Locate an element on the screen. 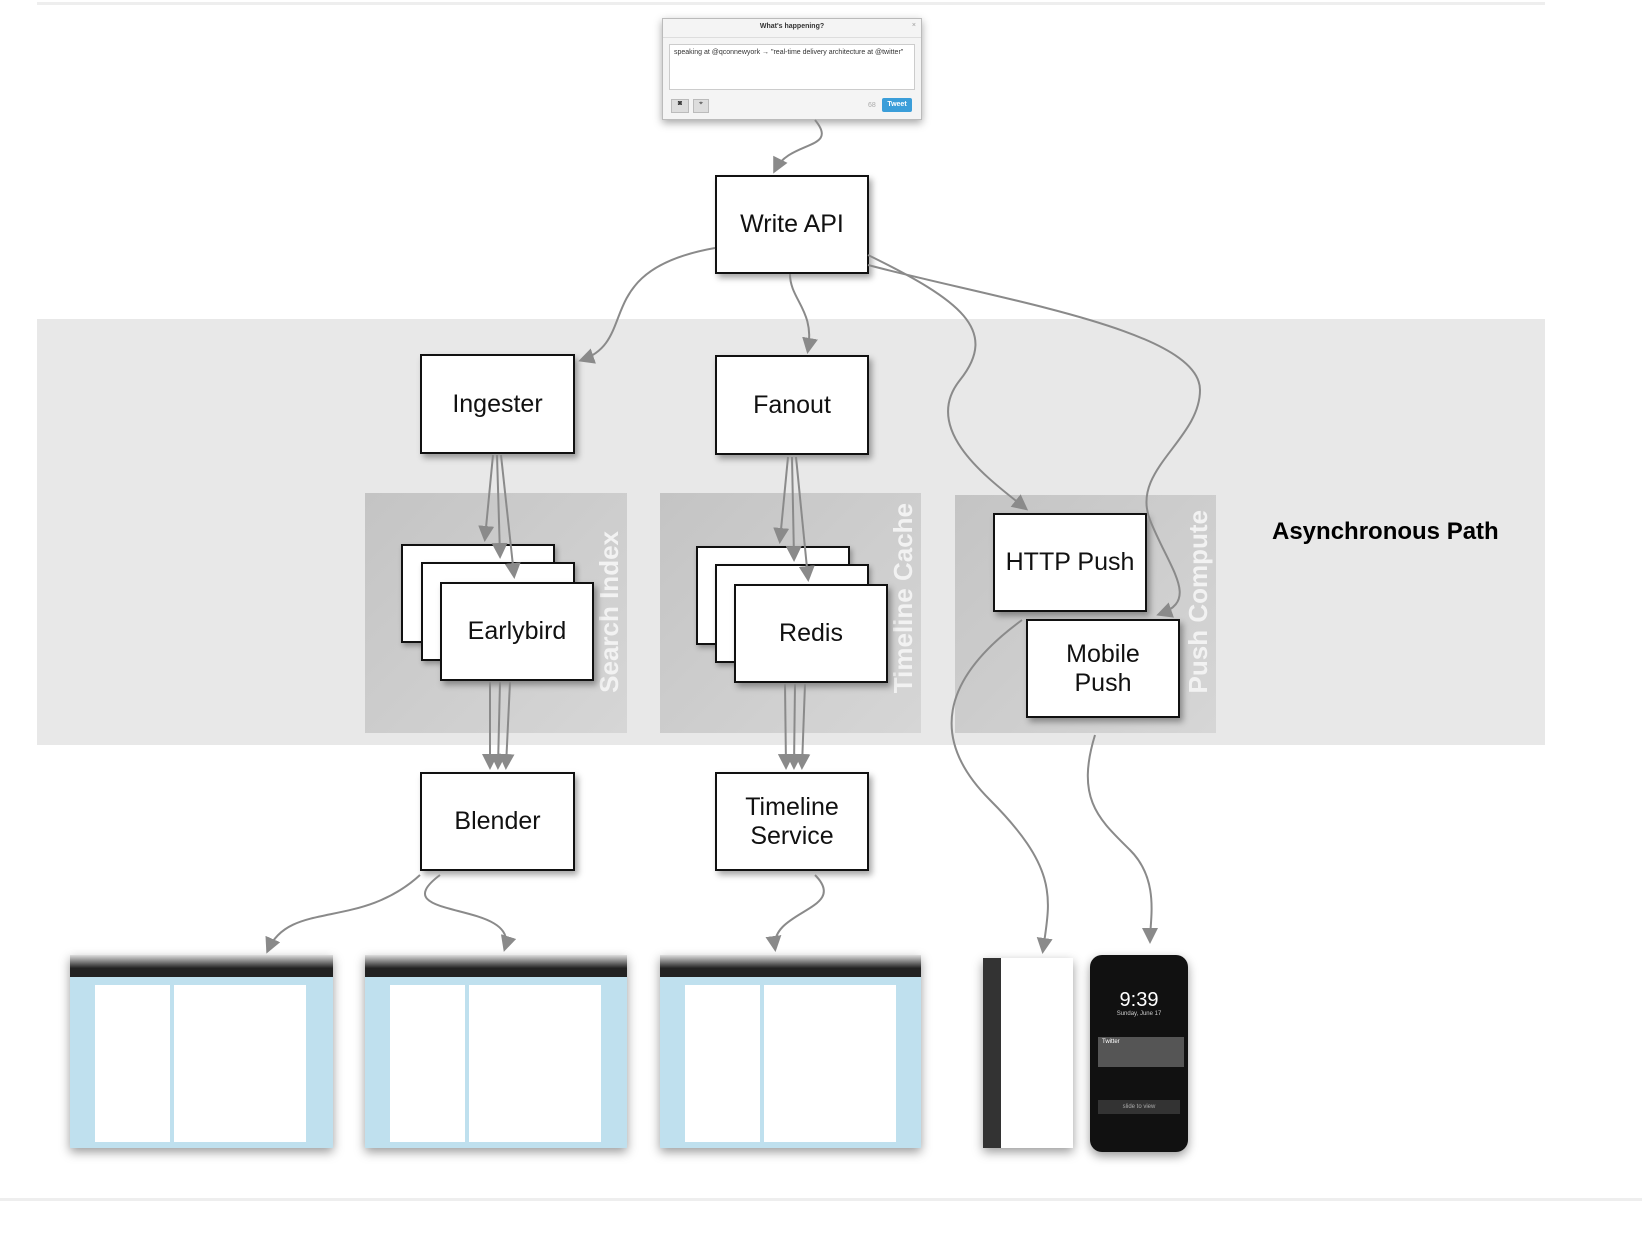  phone-date: Sunday, June 17 is located at coordinates (1139, 1014).